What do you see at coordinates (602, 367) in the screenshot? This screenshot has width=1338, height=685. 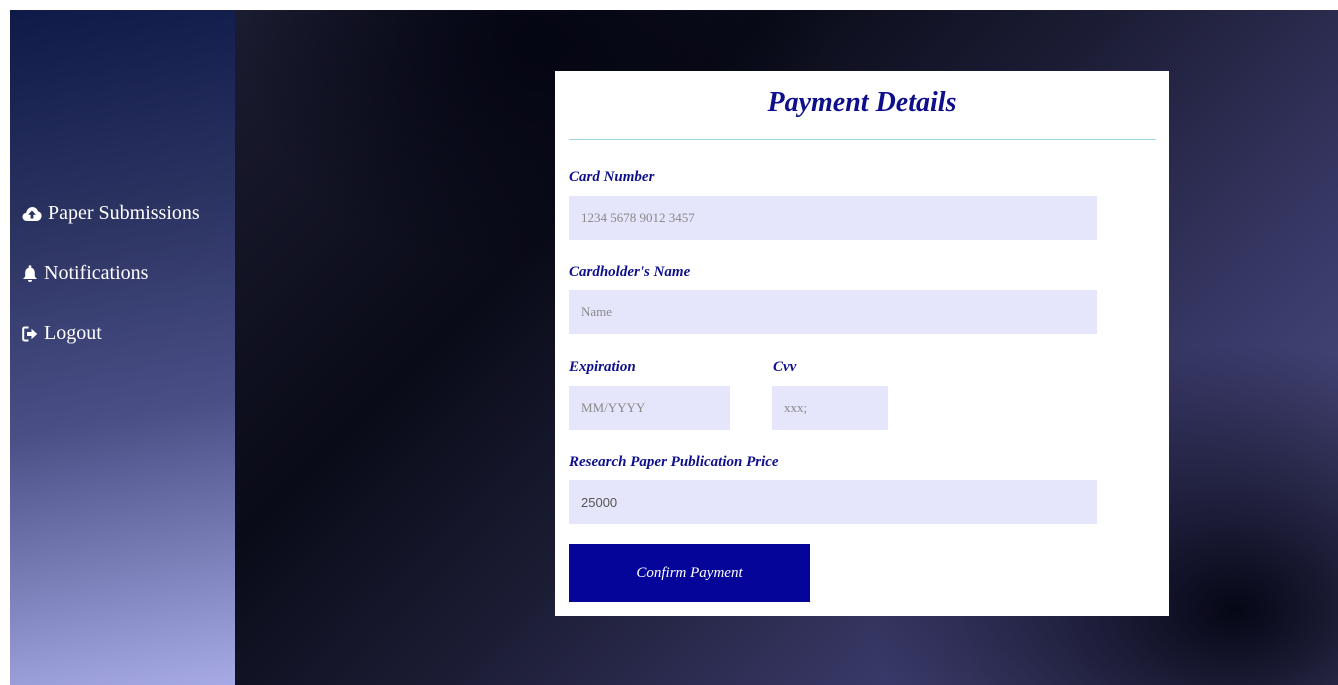 I see `expiration-label: Expiration` at bounding box center [602, 367].